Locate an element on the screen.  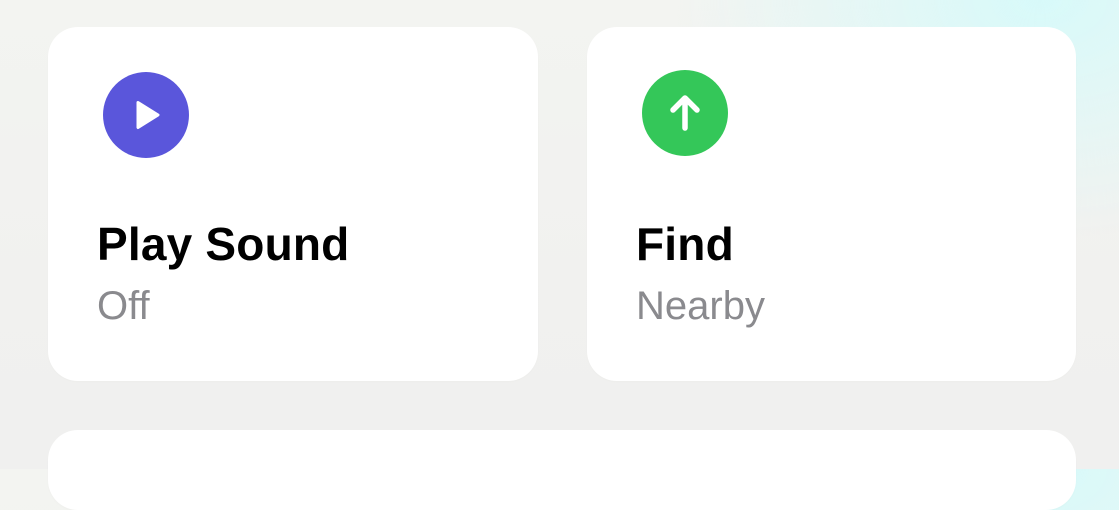
play-sound-title: Play Sound is located at coordinates (223, 244).